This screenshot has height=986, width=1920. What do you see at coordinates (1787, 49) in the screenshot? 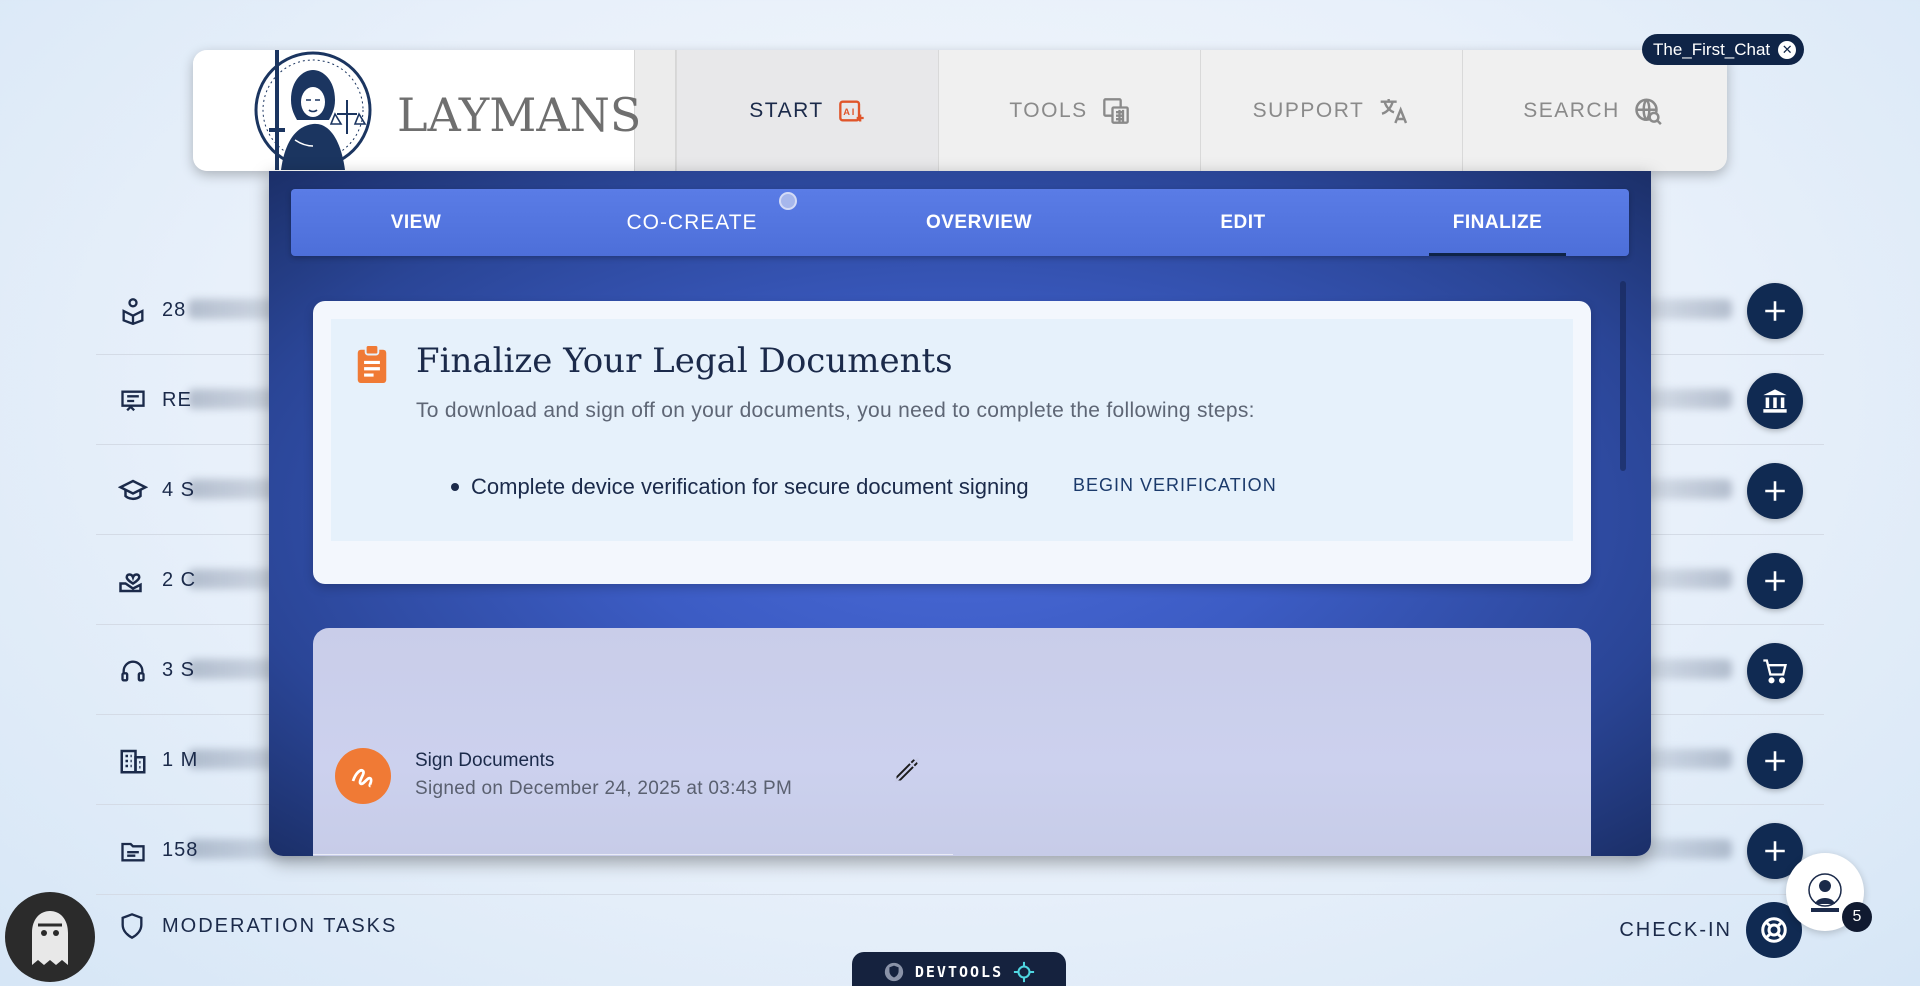
I see `close-icon: ✕` at bounding box center [1787, 49].